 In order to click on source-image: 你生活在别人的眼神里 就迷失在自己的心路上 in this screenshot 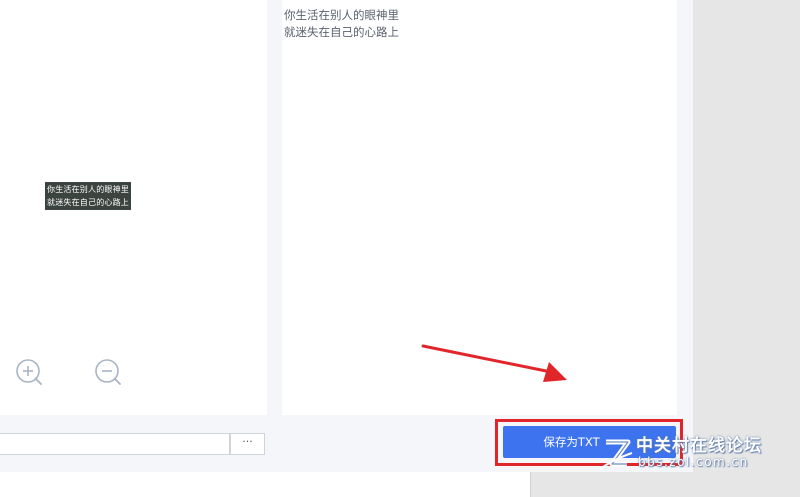, I will do `click(88, 196)`.